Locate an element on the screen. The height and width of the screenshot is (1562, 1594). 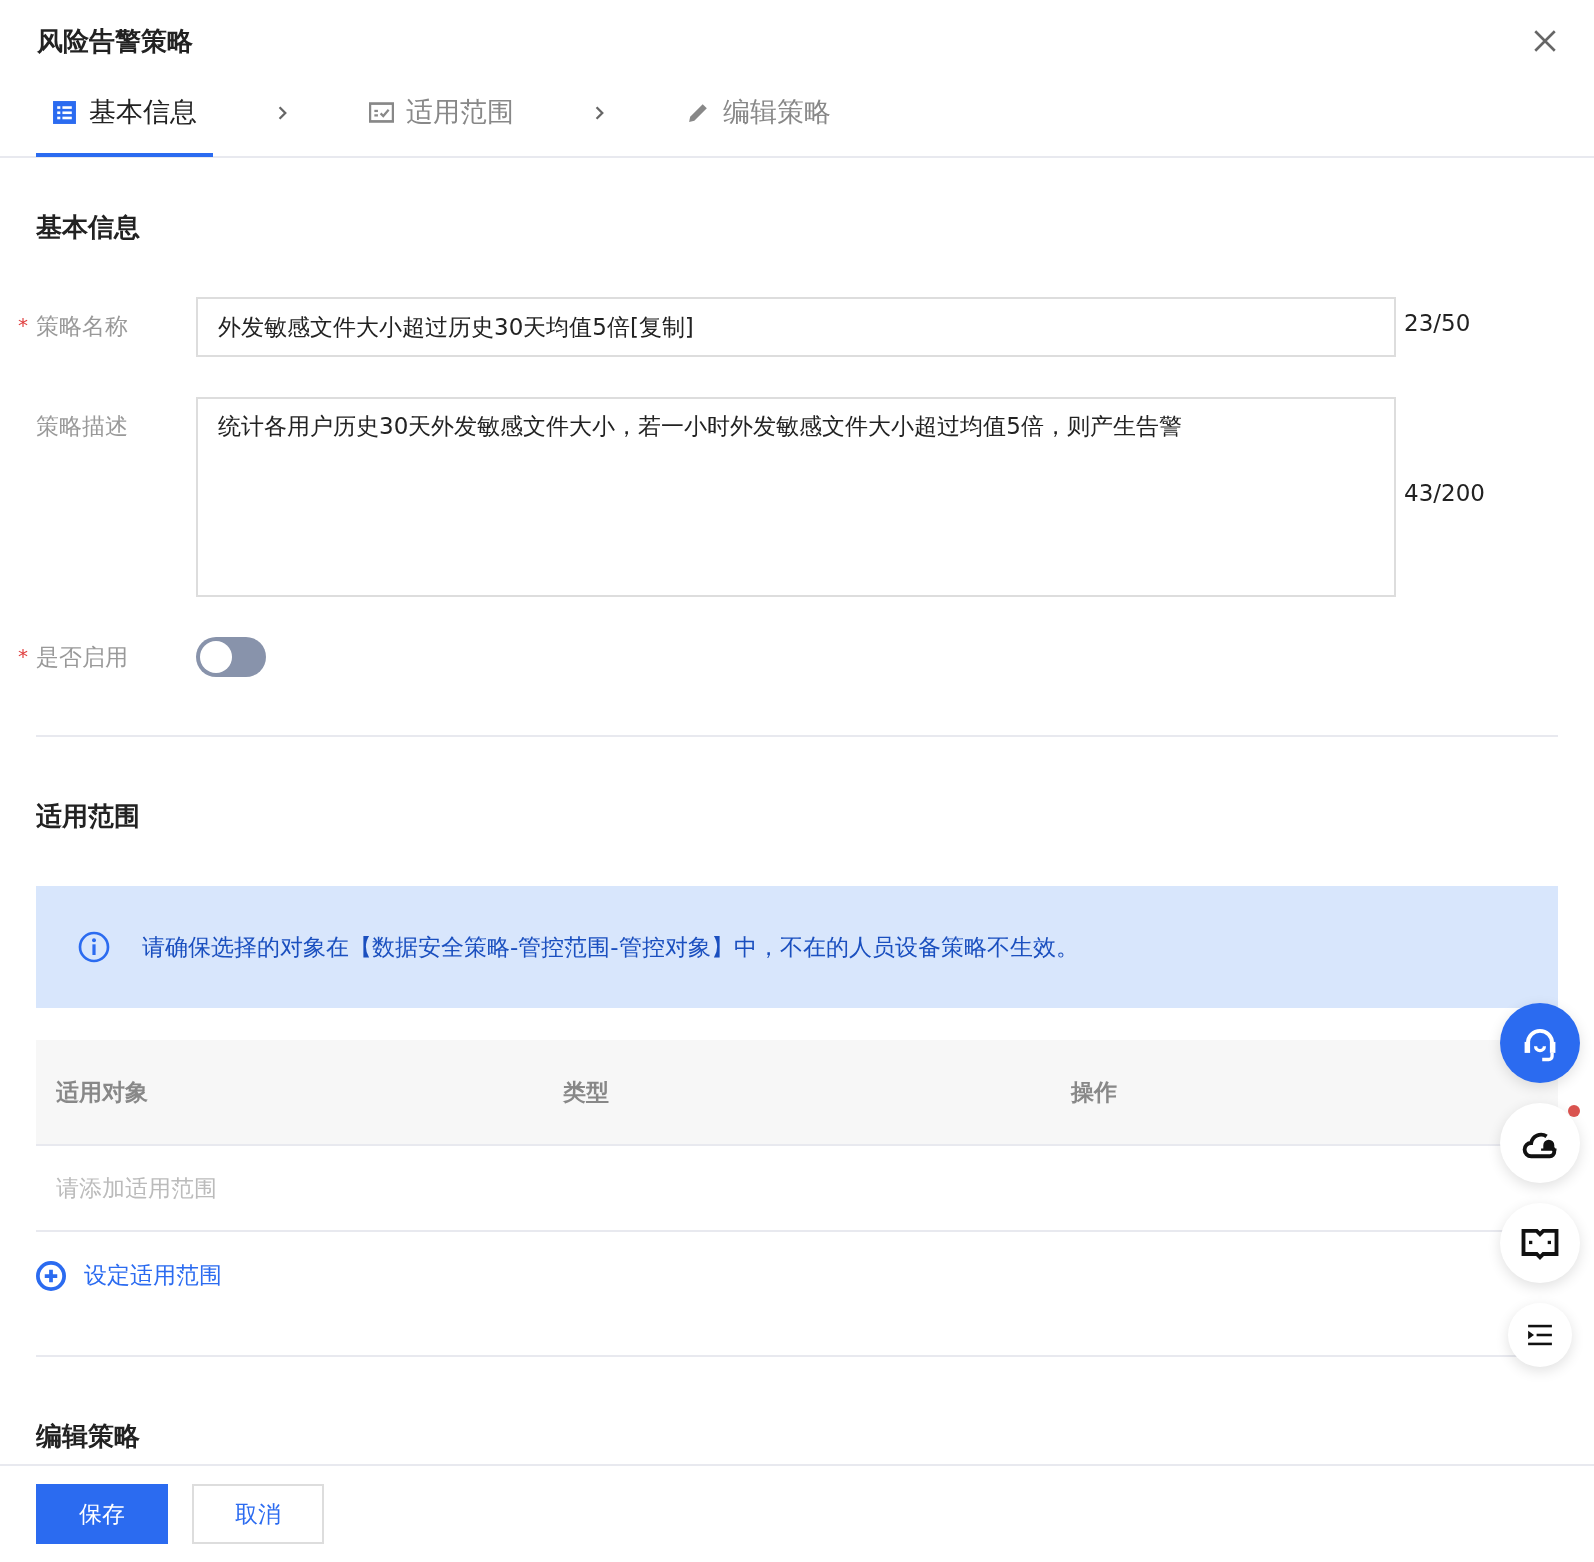
save-button: 保存 is located at coordinates (102, 1514).